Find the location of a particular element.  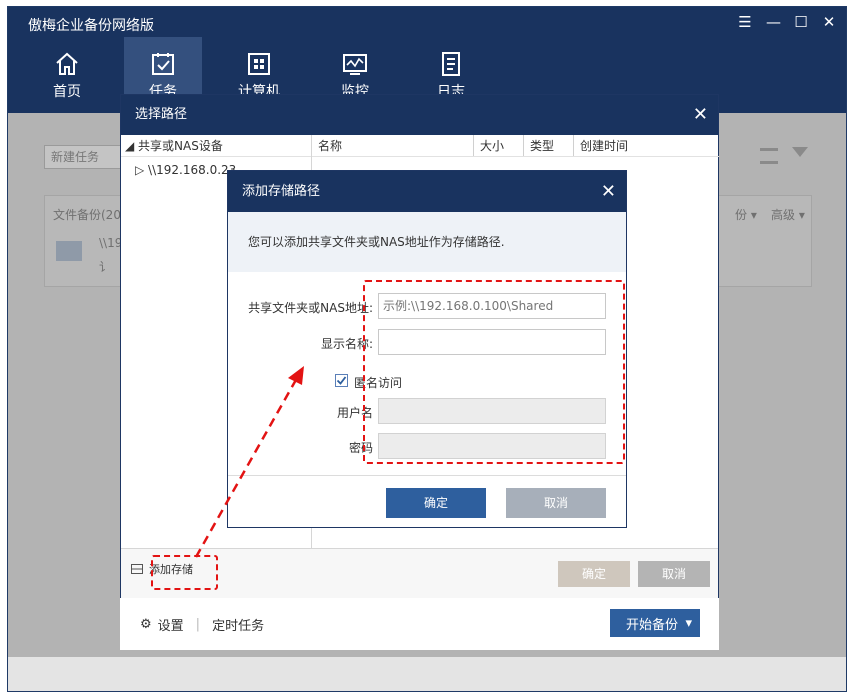

password-label: 密码 is located at coordinates (360, 448).